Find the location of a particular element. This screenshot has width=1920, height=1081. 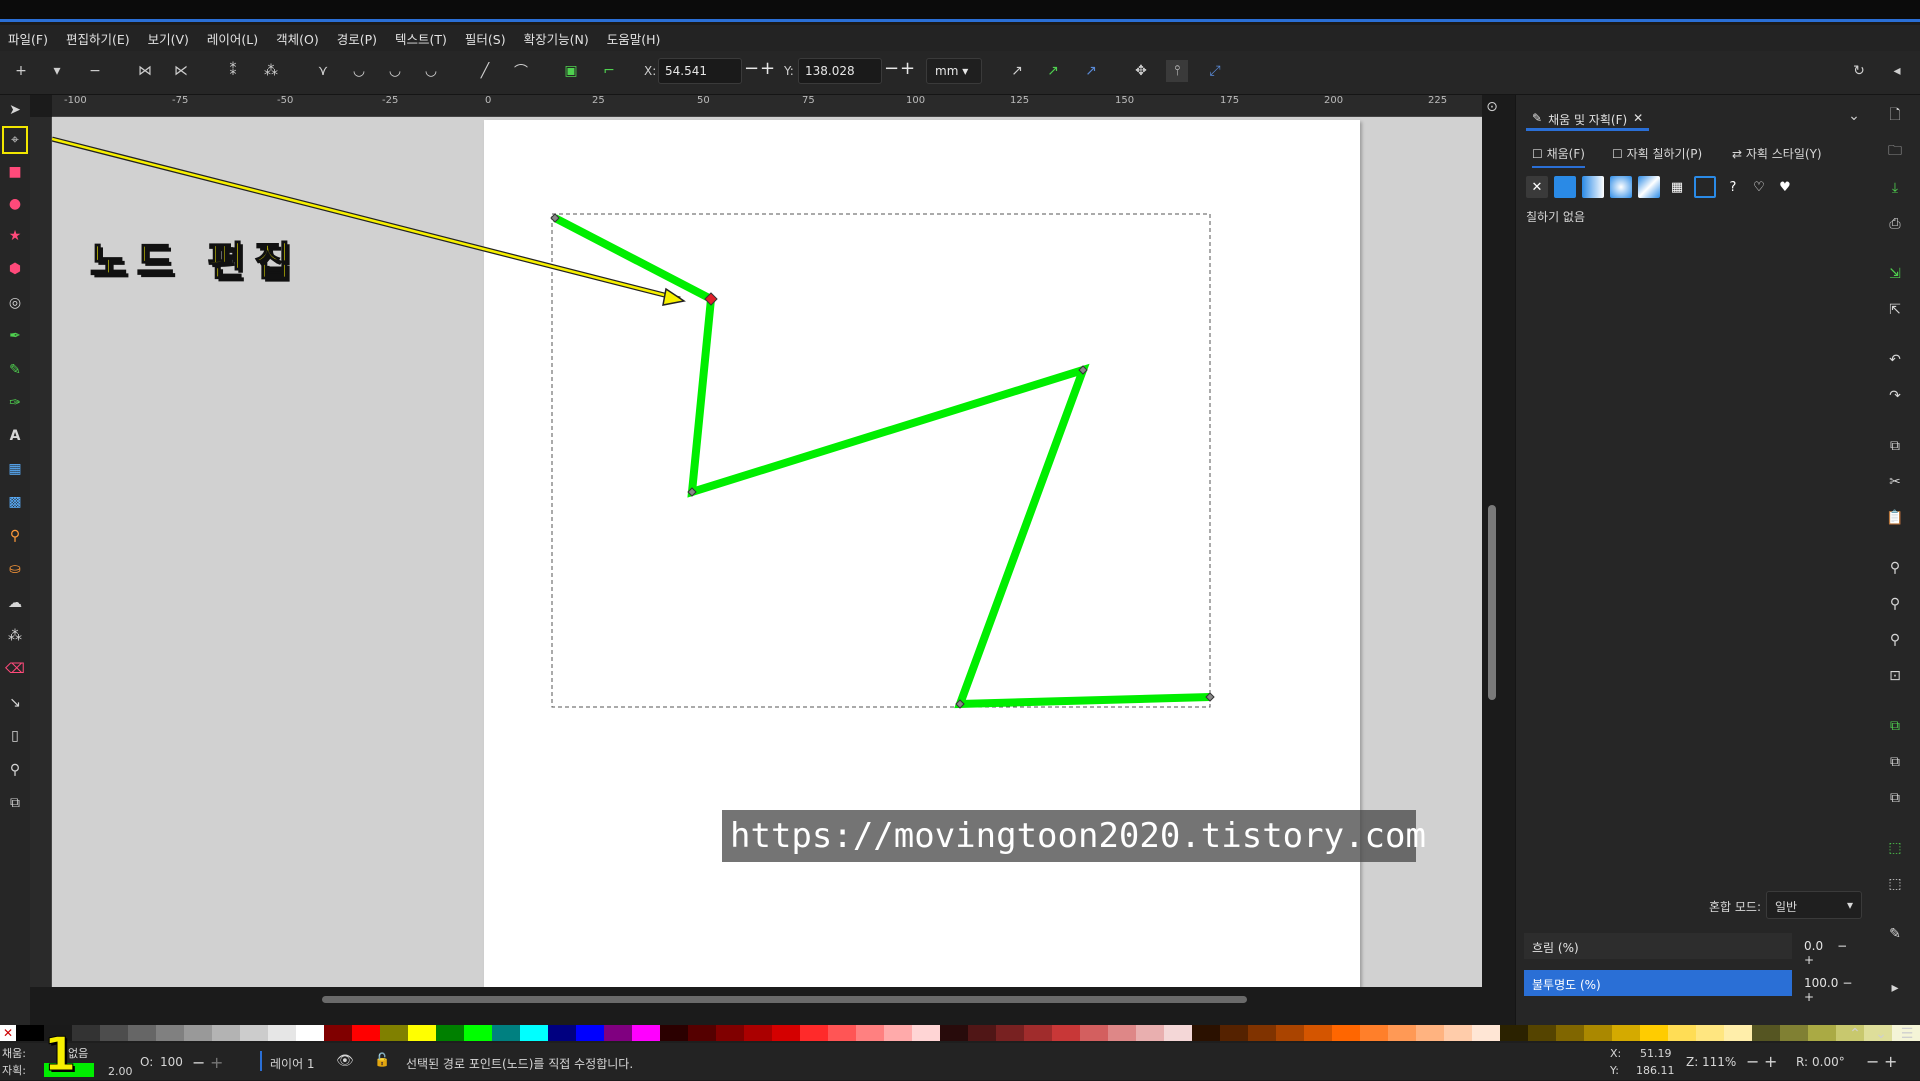

measure-tool-icon: ⧉ is located at coordinates (15, 803).